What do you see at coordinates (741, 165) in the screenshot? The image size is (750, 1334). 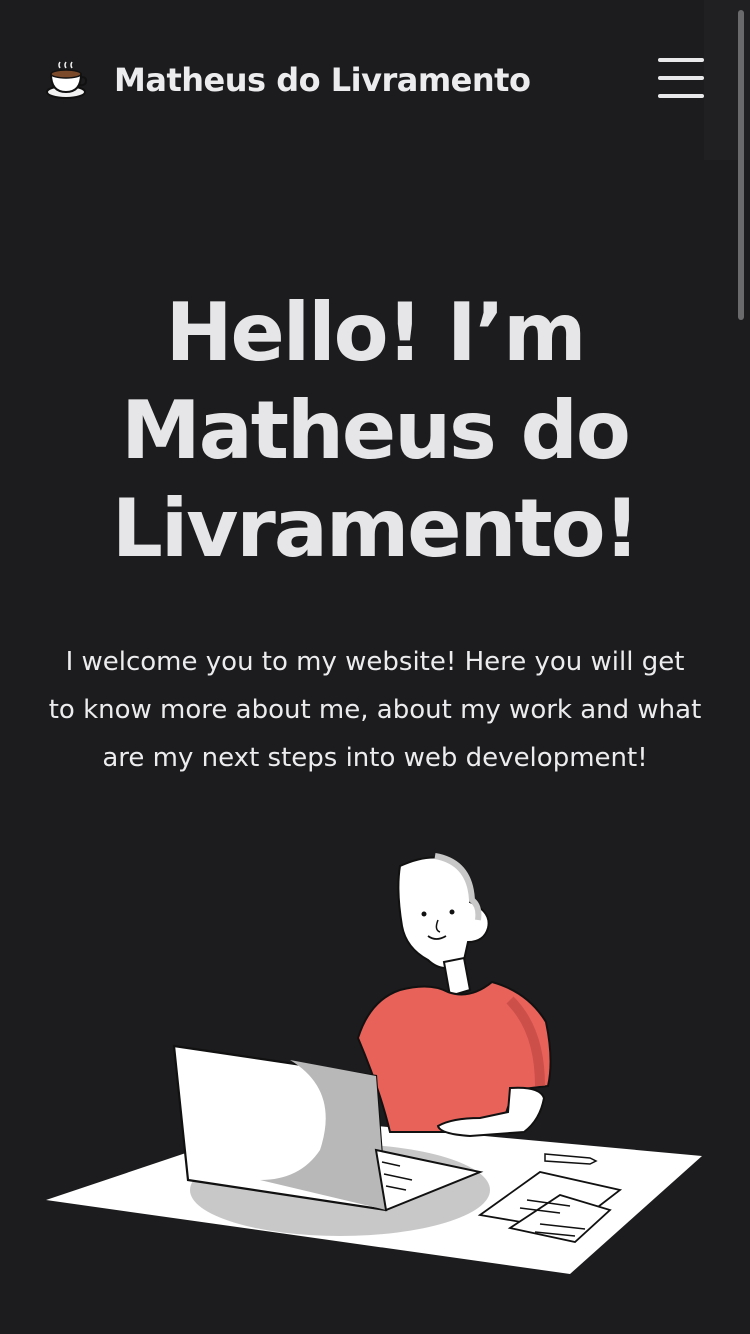 I see `scrollbar` at bounding box center [741, 165].